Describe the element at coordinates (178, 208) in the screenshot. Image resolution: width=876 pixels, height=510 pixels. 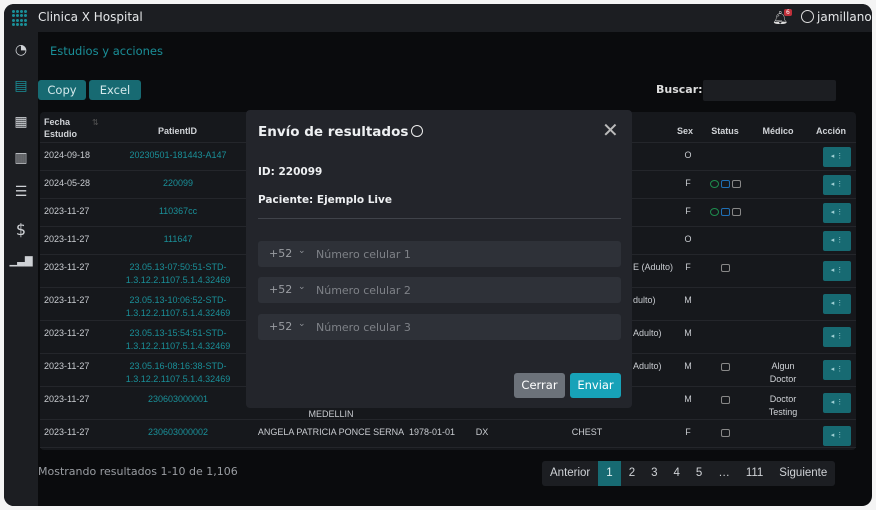
I see `patient-id-link: 110367cc` at that location.